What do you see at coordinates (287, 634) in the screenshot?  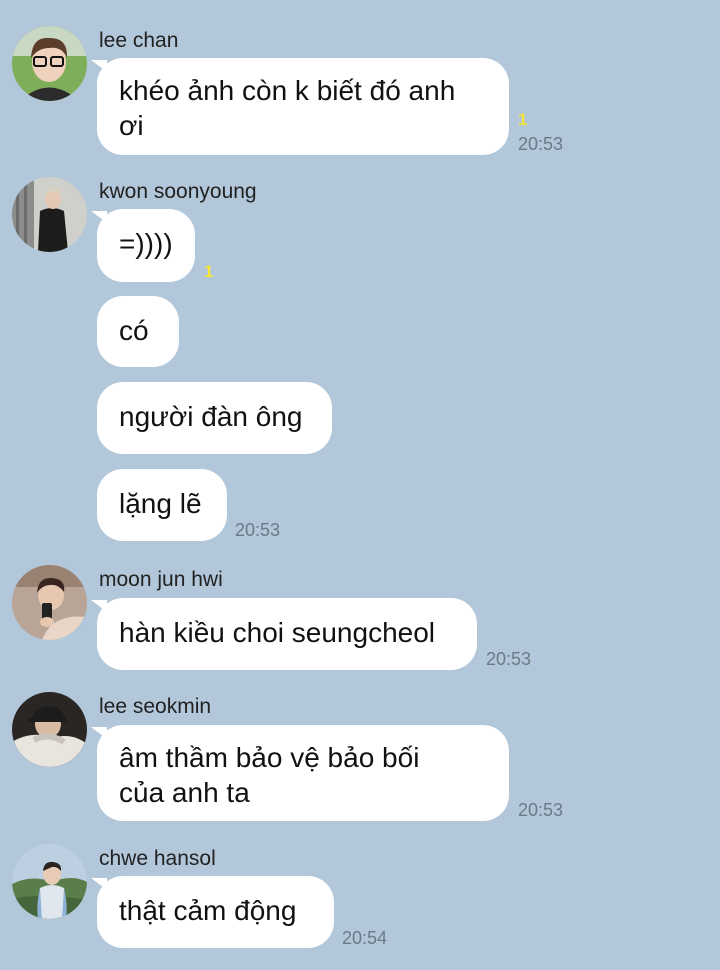 I see `message-bubble: hàn kiều choi seungcheol` at bounding box center [287, 634].